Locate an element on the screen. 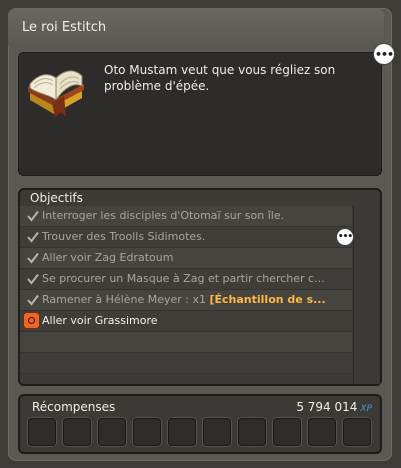 The image size is (401, 468). title-bar: Le roi Estitch is located at coordinates (196, 27).